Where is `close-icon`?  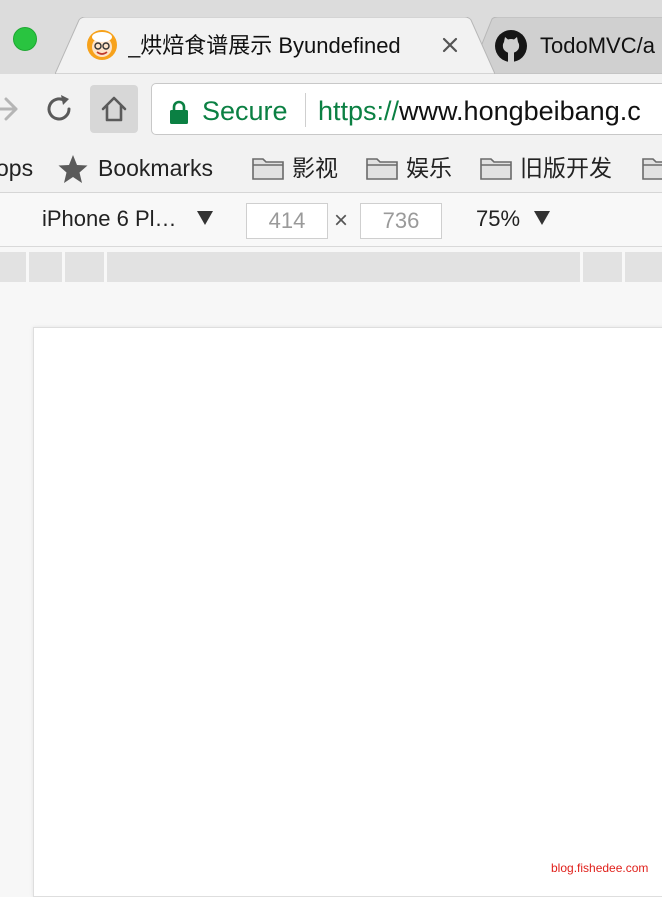
close-icon is located at coordinates (450, 45).